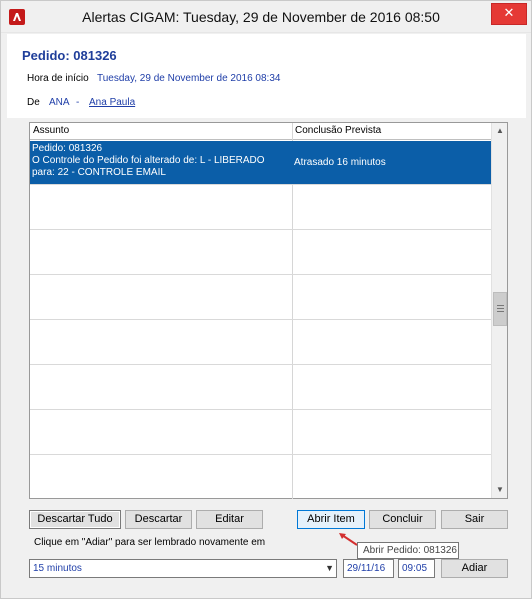 The image size is (532, 599). Describe the element at coordinates (500, 131) in the screenshot. I see `scroll-up-icon: ▲` at that location.